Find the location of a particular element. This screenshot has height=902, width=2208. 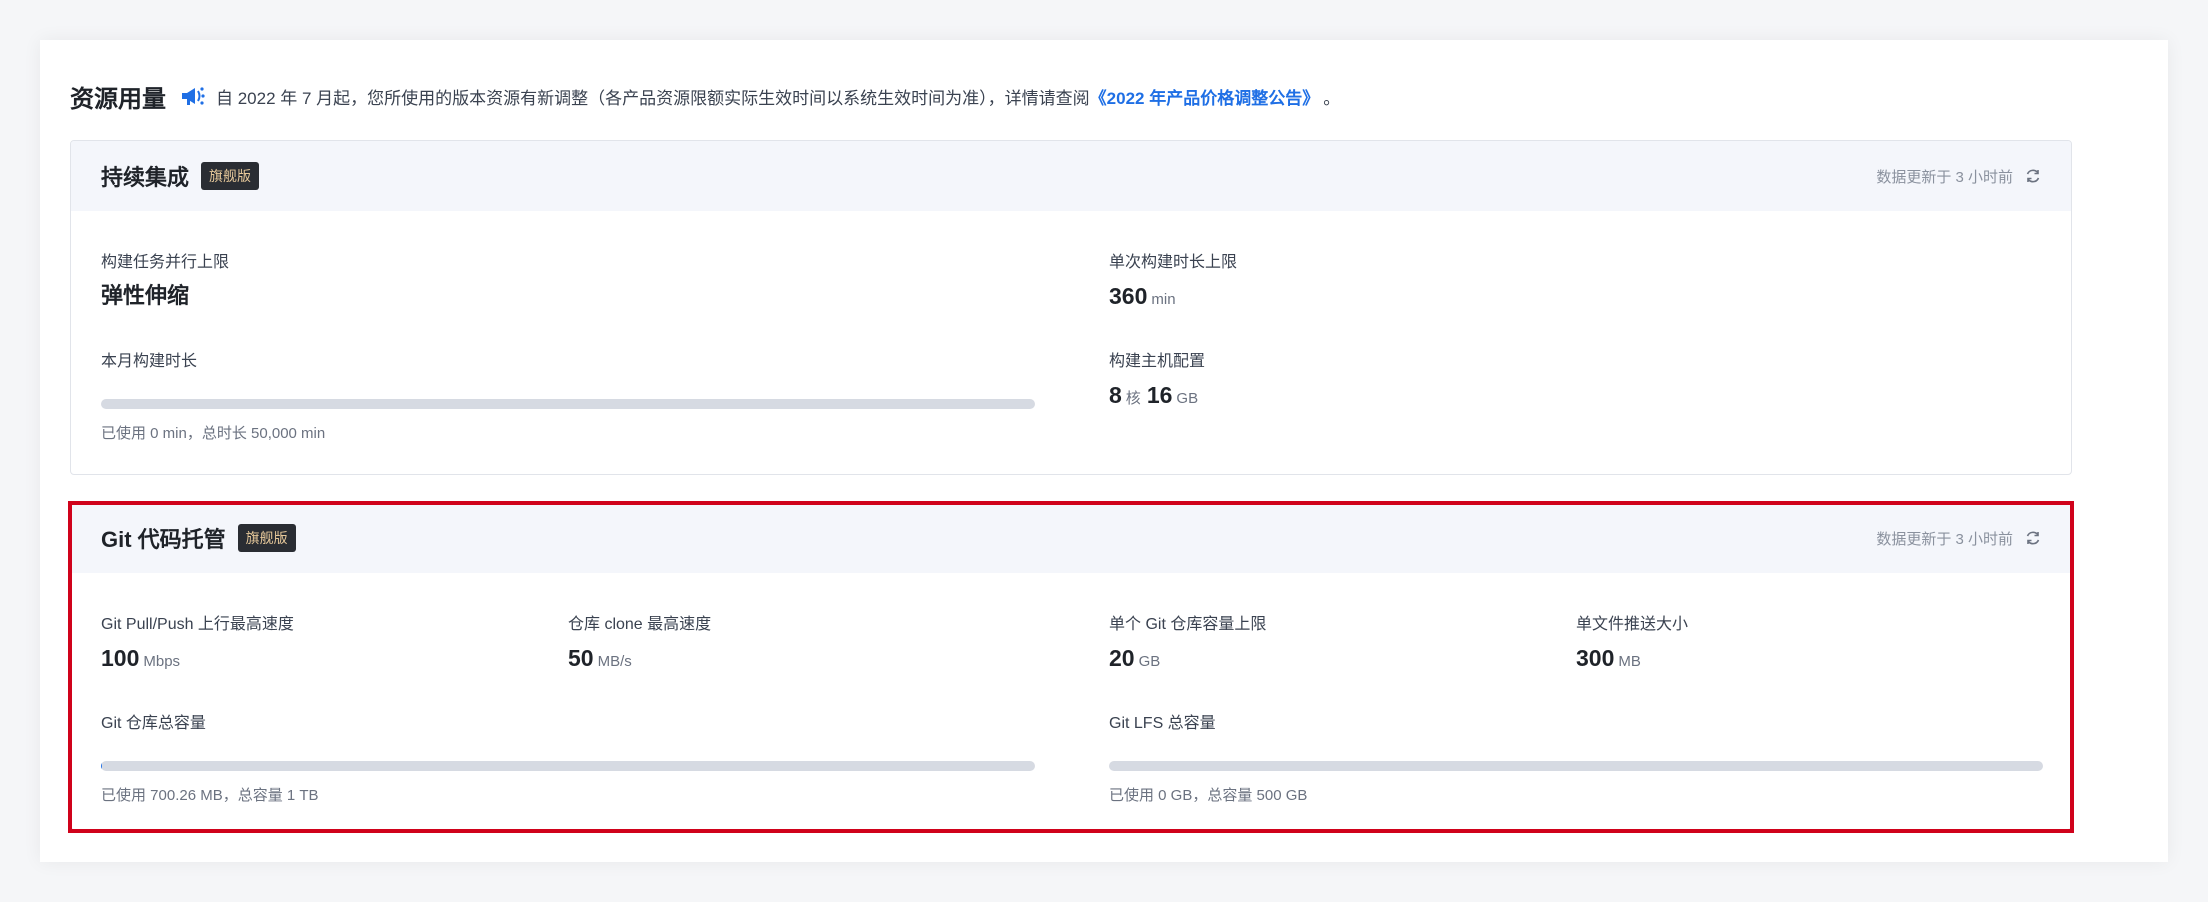

git-repo-total-metric: Git 仓库总容量 is located at coordinates (153, 724).